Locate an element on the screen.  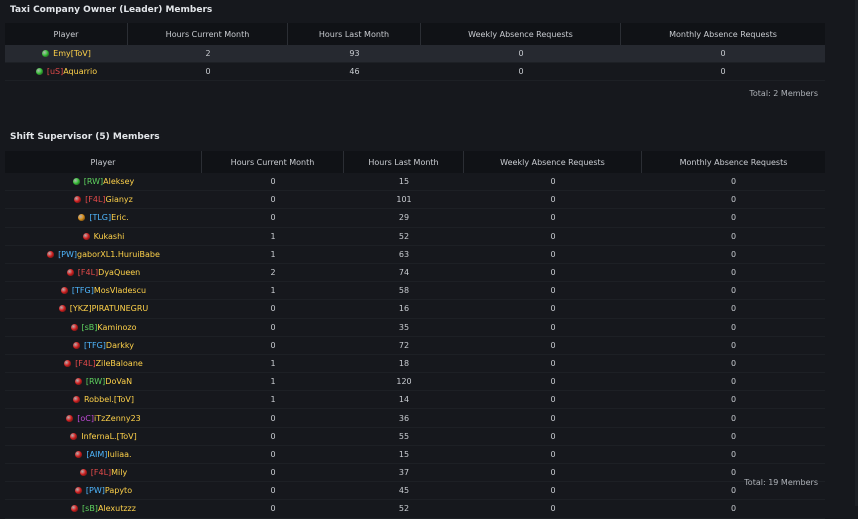
player-cell: [PW]Papyto is located at coordinates (103, 491).